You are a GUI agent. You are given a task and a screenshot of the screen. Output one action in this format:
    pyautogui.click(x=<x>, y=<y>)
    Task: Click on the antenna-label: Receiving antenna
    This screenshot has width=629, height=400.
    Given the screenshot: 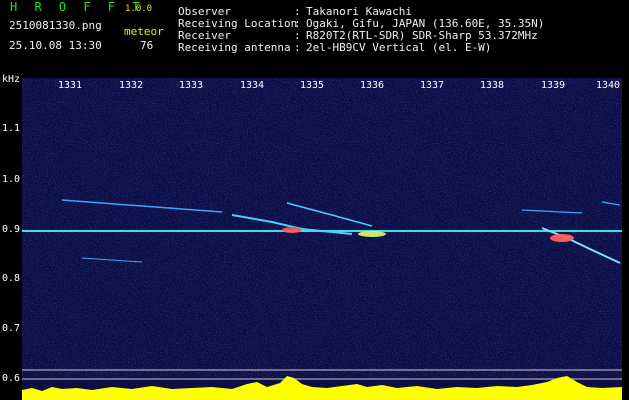 What is the action you would take?
    pyautogui.click(x=234, y=47)
    